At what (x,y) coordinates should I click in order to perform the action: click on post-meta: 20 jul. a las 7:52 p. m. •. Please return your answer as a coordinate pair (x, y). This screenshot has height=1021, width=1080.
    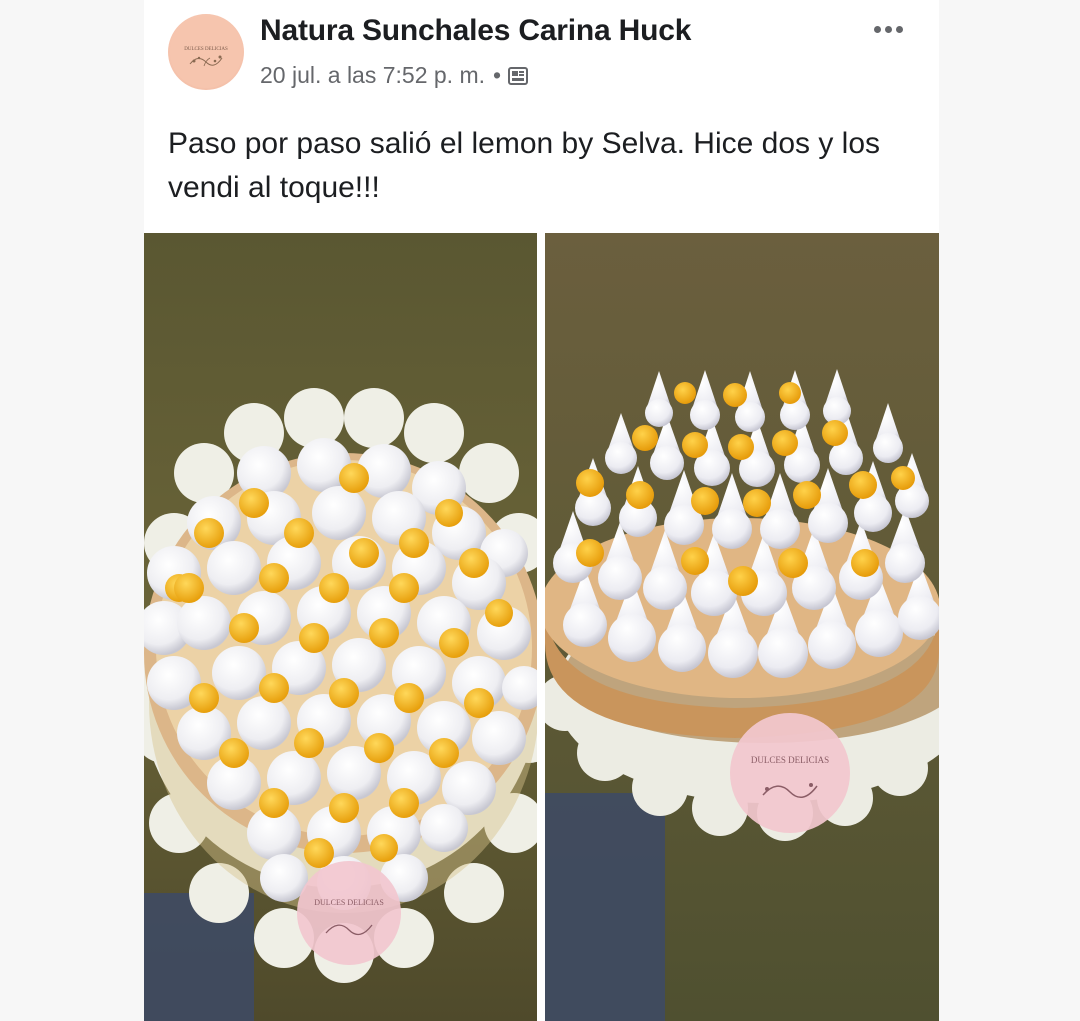
    Looking at the image, I should click on (394, 75).